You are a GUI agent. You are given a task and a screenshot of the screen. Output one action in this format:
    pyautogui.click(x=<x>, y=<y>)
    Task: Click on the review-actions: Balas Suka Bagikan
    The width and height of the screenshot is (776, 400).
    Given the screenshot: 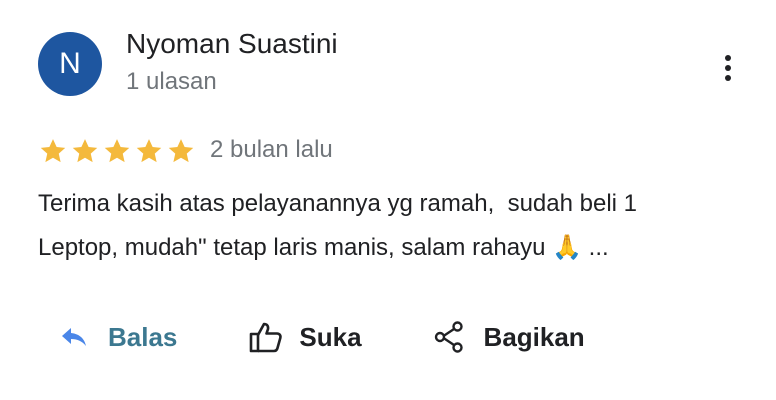 What is the action you would take?
    pyautogui.click(x=322, y=337)
    